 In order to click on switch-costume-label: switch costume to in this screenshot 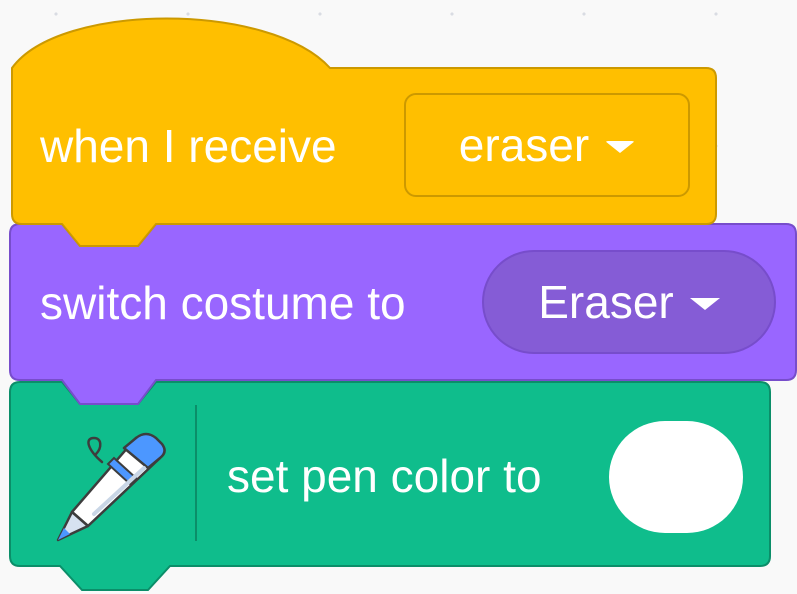, I will do `click(223, 303)`.